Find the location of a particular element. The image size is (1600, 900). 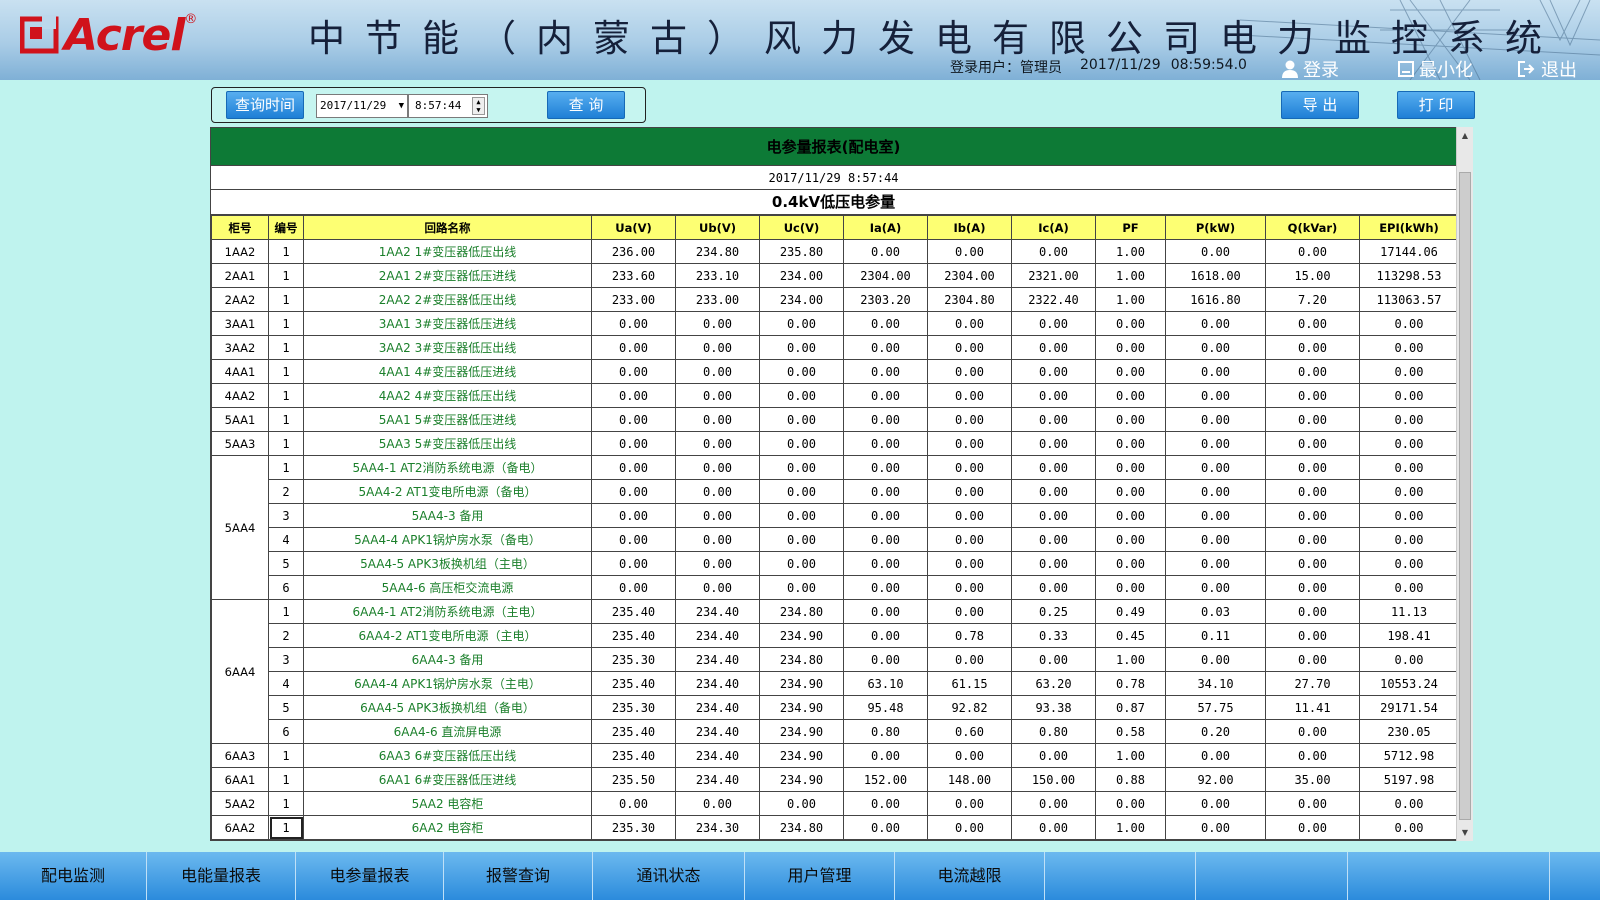

spin-down-icon: ▼ is located at coordinates (478, 110).